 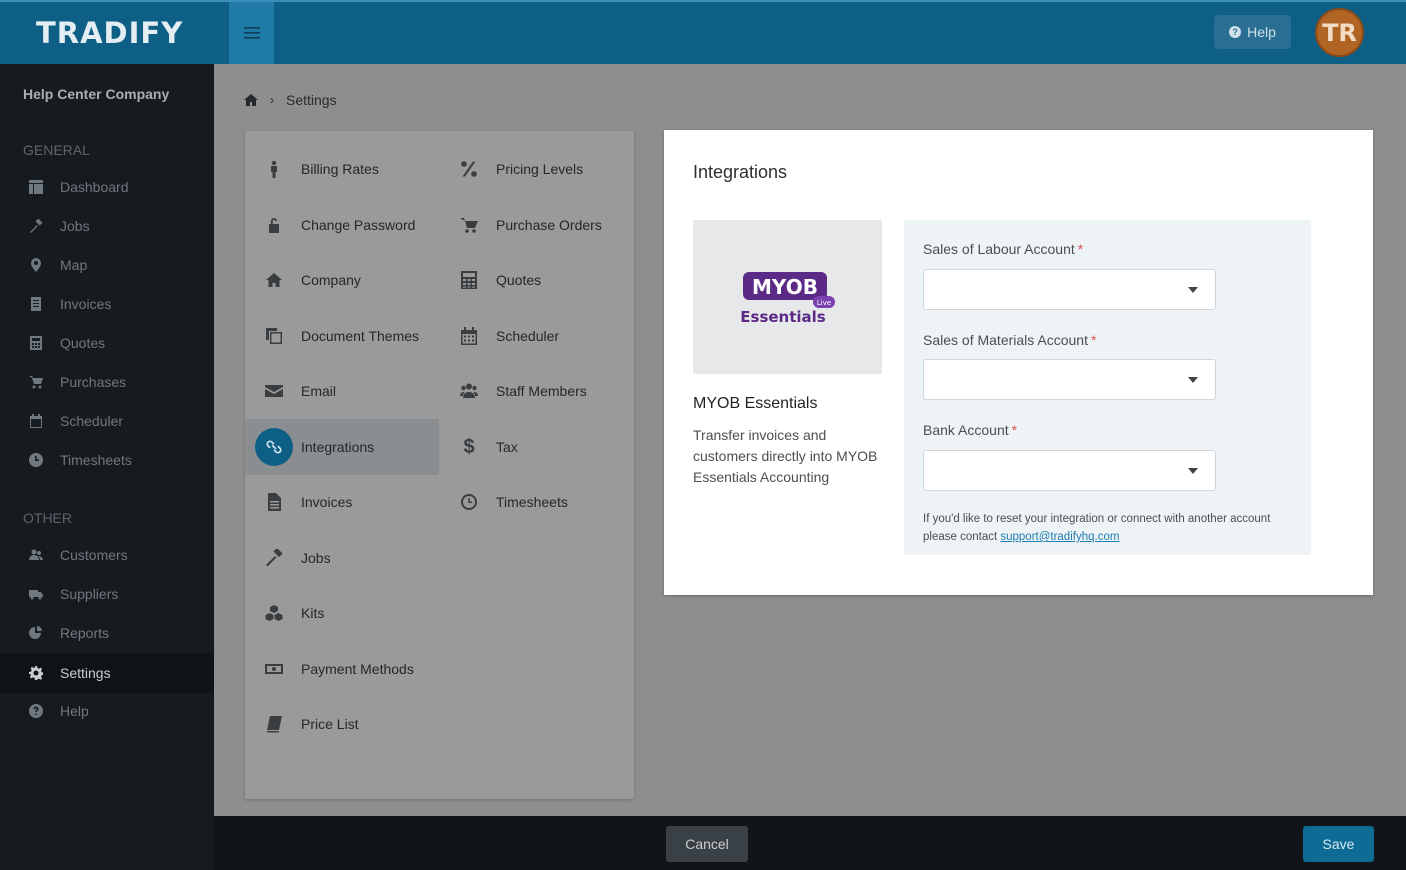 What do you see at coordinates (358, 225) in the screenshot?
I see `settings-item-label: Change Password` at bounding box center [358, 225].